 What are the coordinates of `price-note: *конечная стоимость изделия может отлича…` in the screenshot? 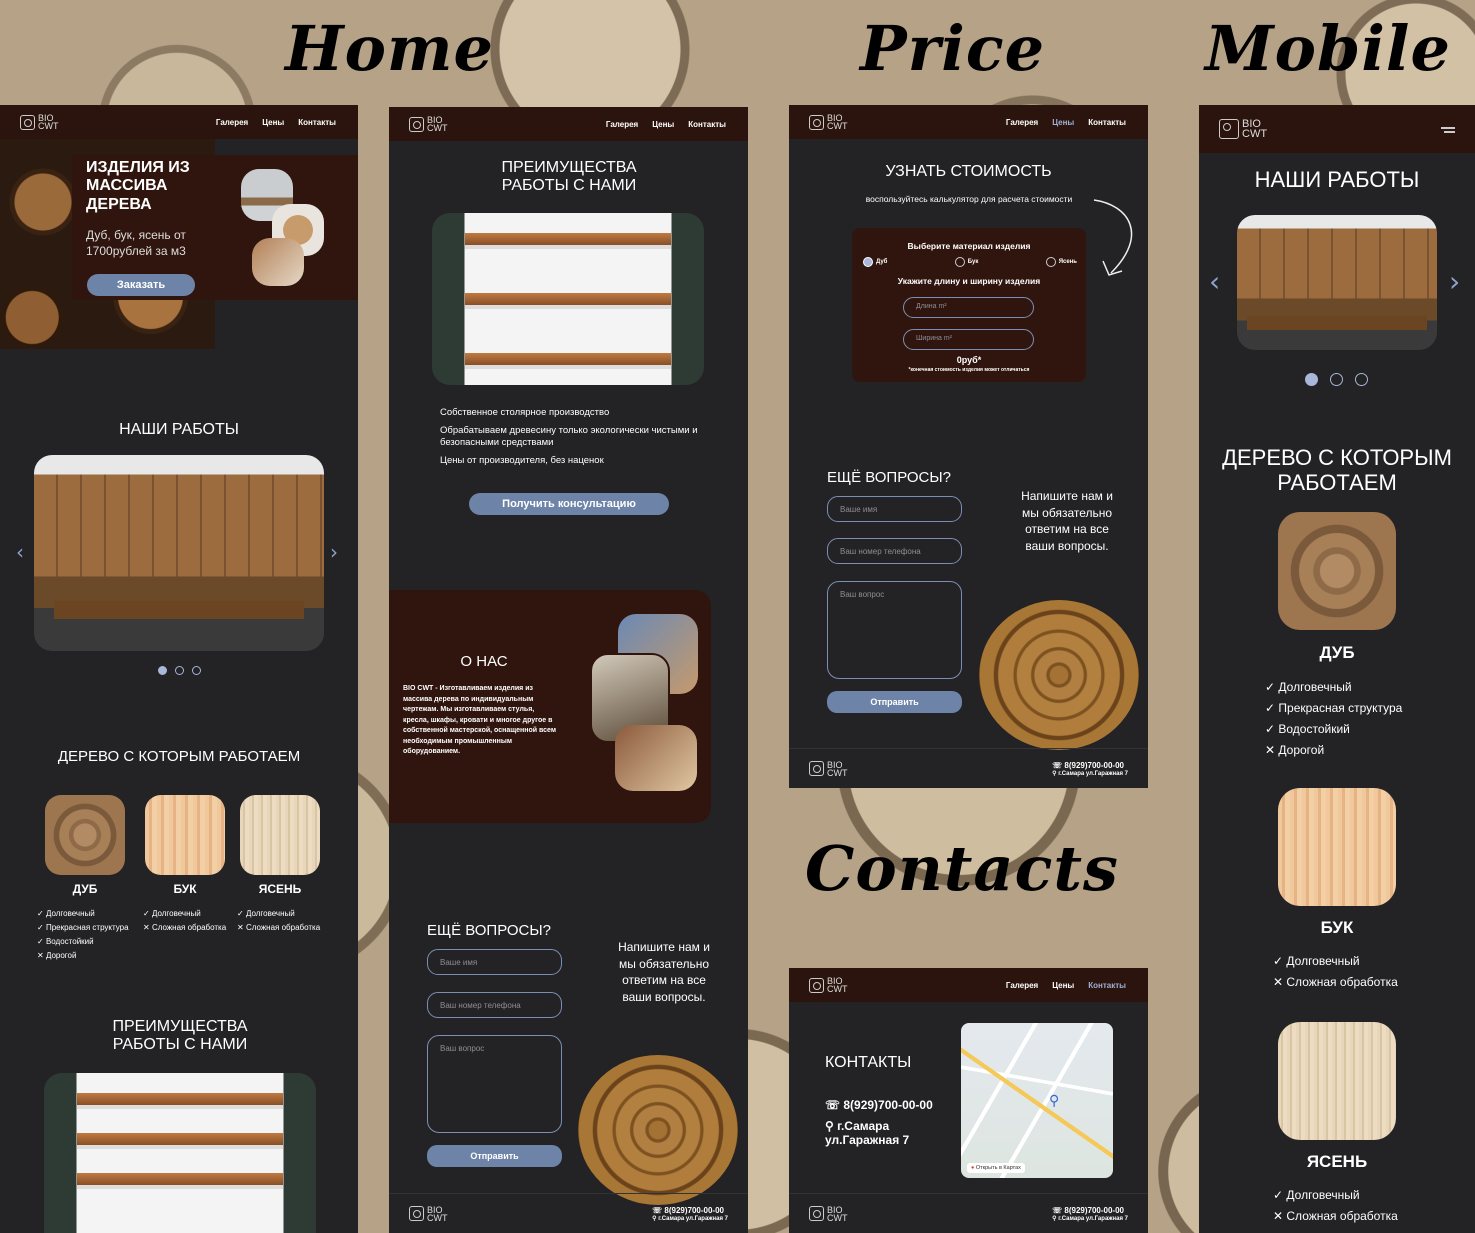 It's located at (969, 370).